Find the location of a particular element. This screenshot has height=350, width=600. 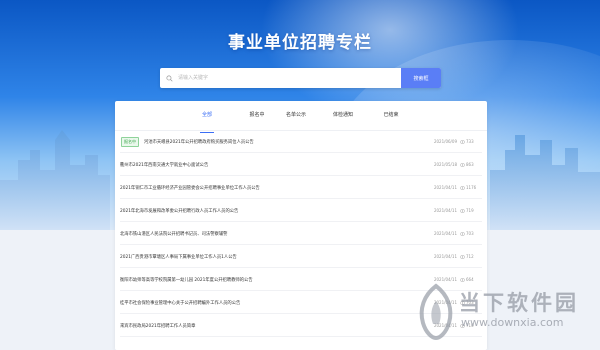

view-count: 703 is located at coordinates (470, 233).